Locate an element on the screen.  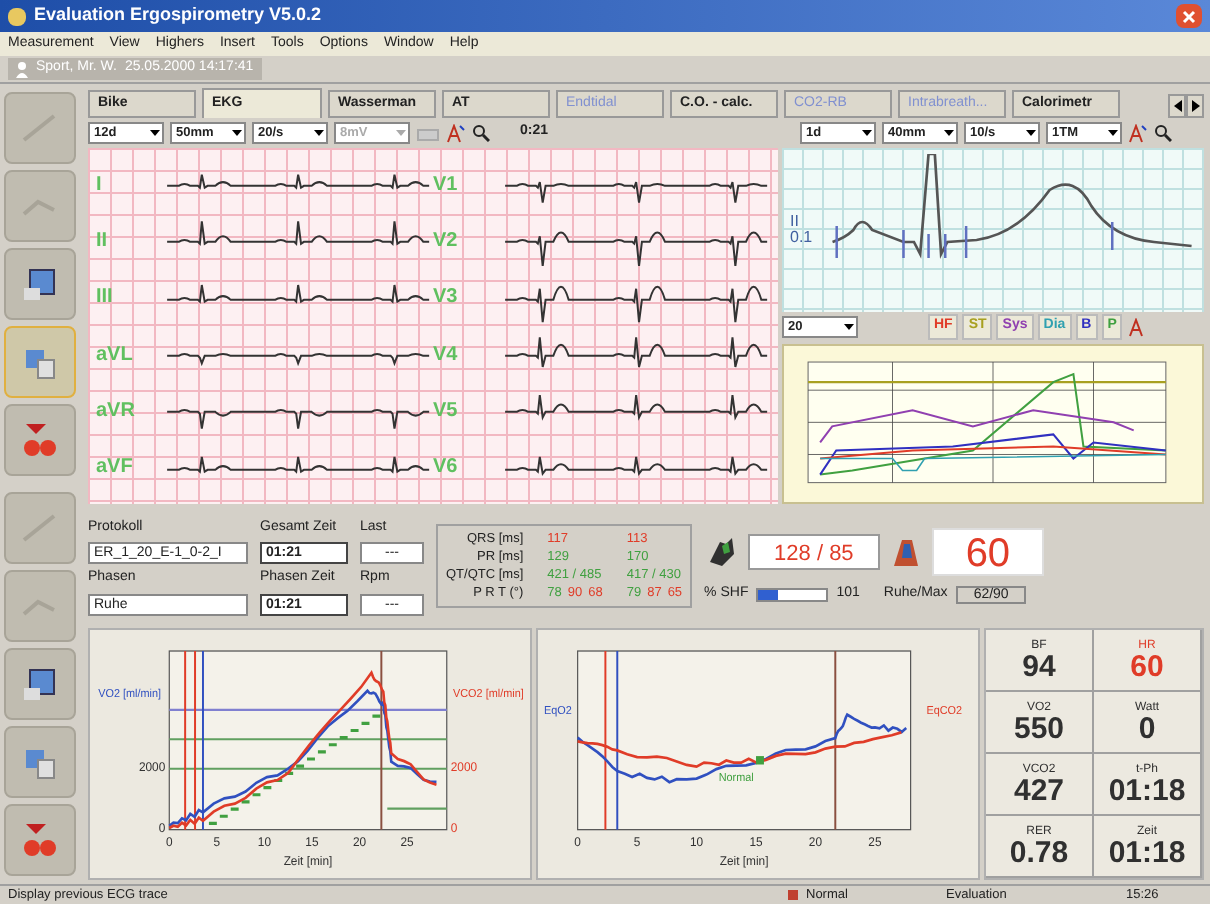
lead-label: V5 is located at coordinates (446, 411).